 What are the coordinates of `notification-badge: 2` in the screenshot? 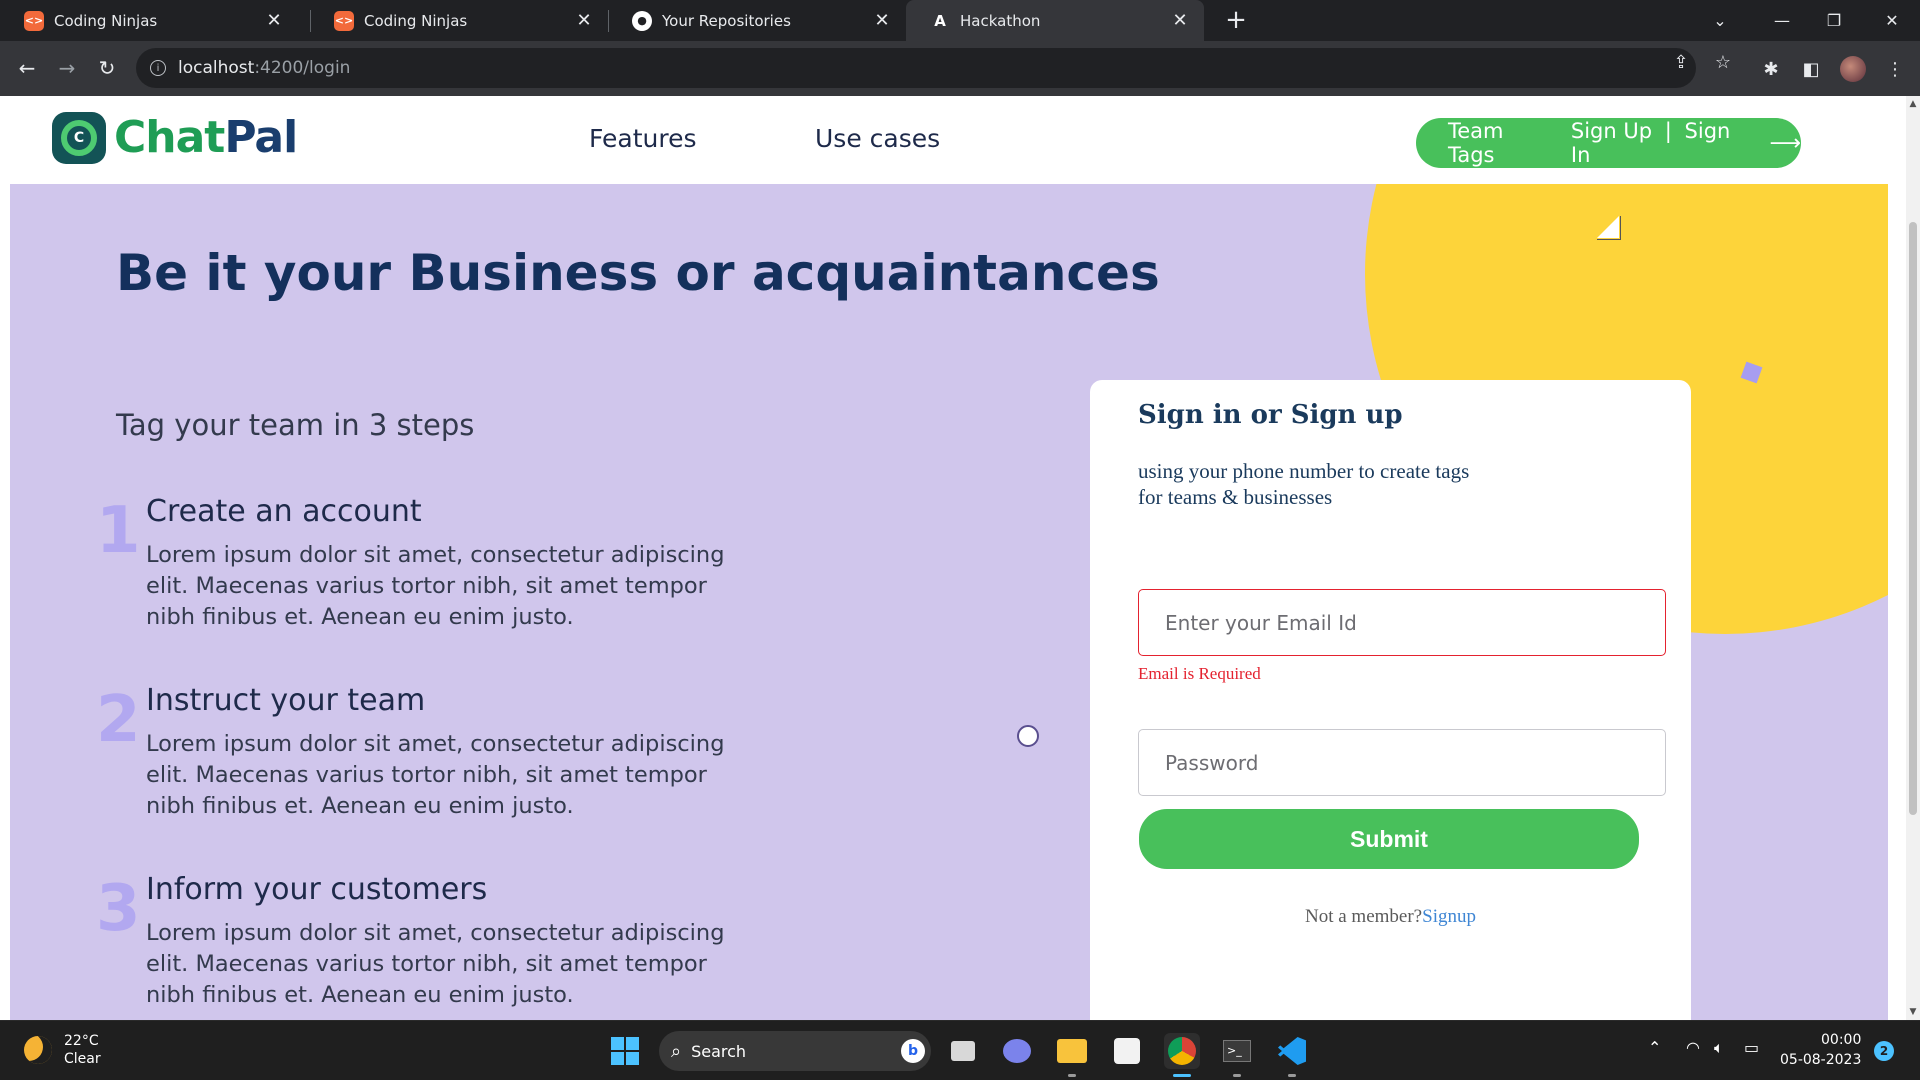 It's located at (1884, 1051).